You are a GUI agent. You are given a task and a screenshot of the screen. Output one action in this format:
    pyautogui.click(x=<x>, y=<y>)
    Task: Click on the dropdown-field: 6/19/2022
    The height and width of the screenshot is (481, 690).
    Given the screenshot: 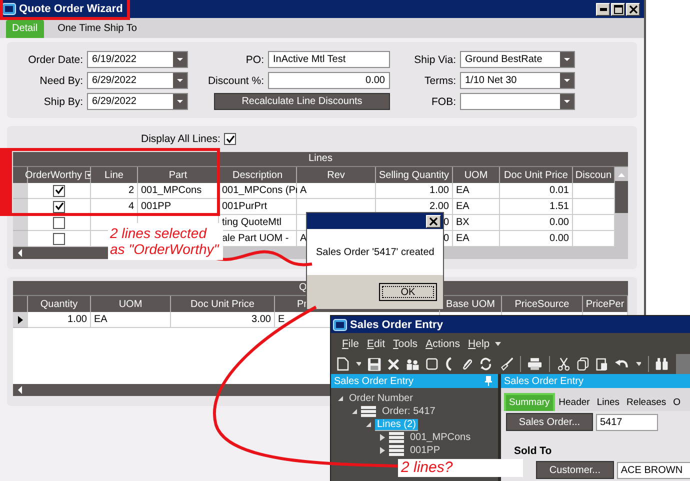 What is the action you would take?
    pyautogui.click(x=137, y=59)
    